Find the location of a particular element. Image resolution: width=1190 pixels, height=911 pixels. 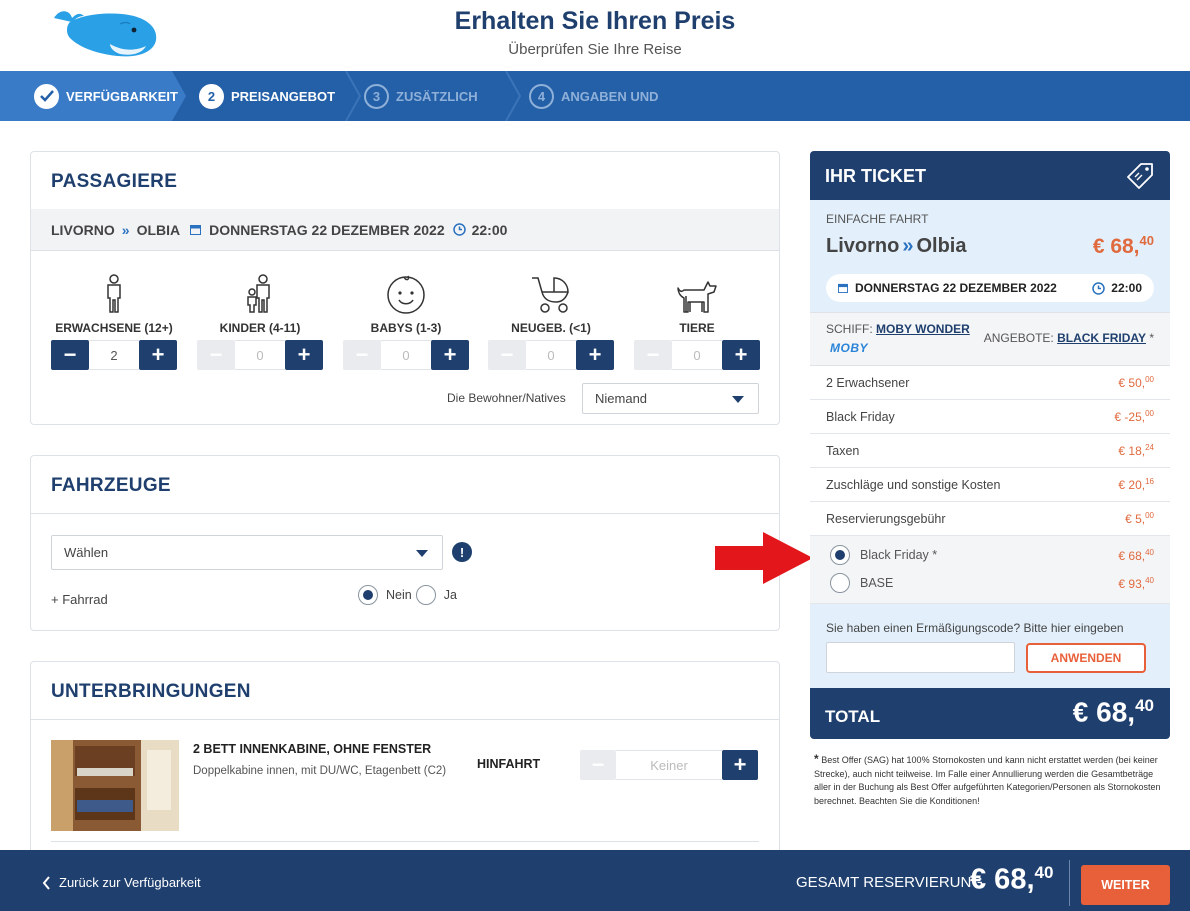

step-details: 4 ANGABEN UND is located at coordinates (594, 96).